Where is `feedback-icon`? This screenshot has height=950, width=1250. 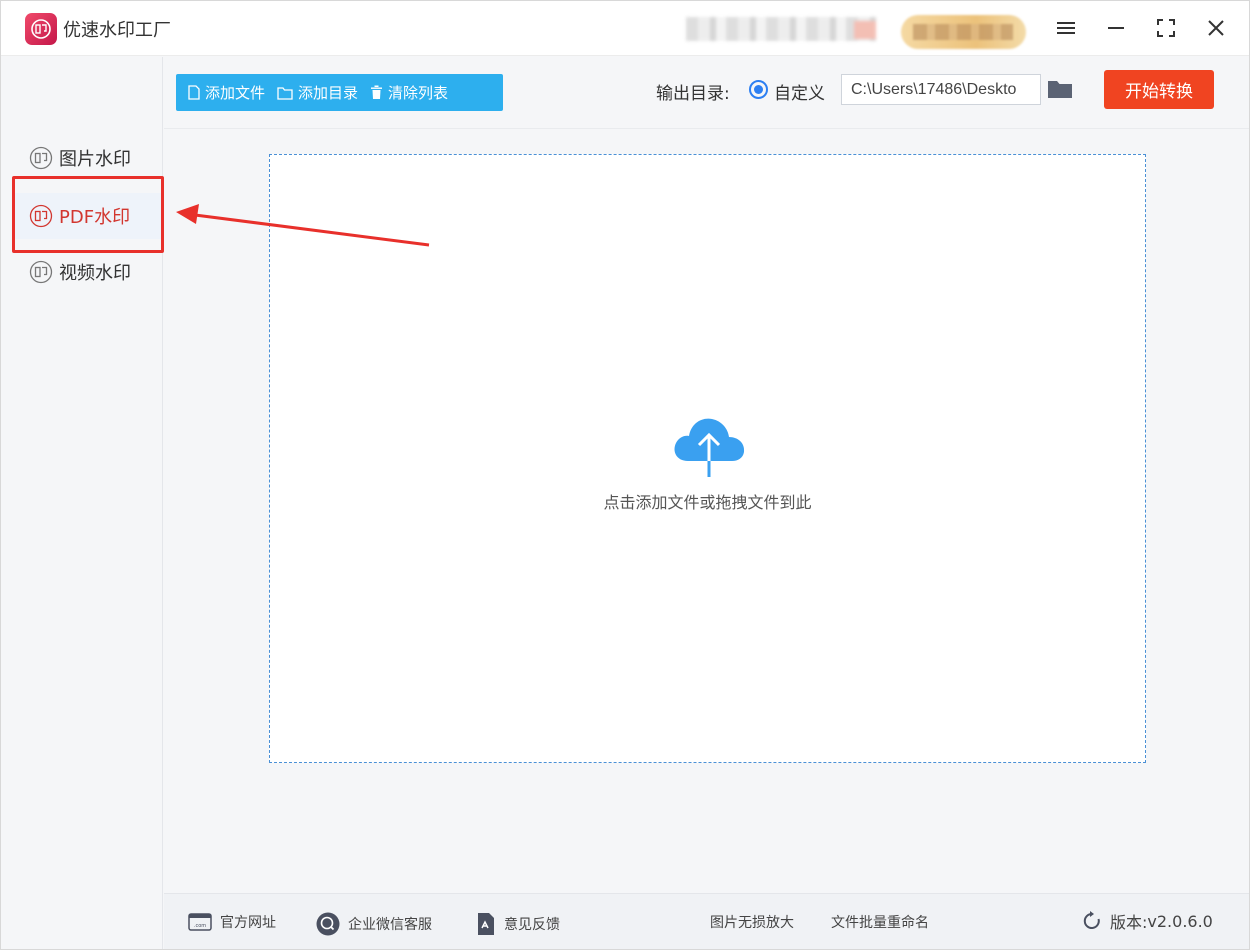
feedback-icon is located at coordinates (486, 924).